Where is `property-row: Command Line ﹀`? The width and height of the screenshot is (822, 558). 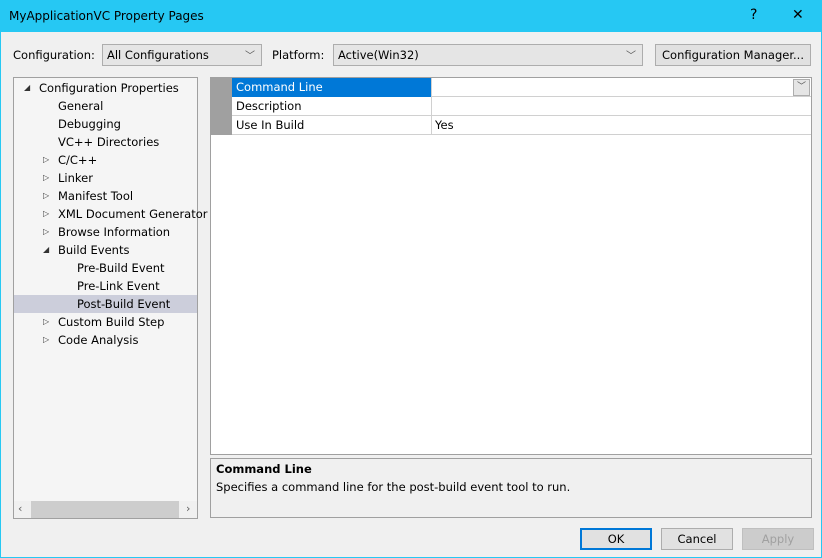 property-row: Command Line ﹀ is located at coordinates (521, 87).